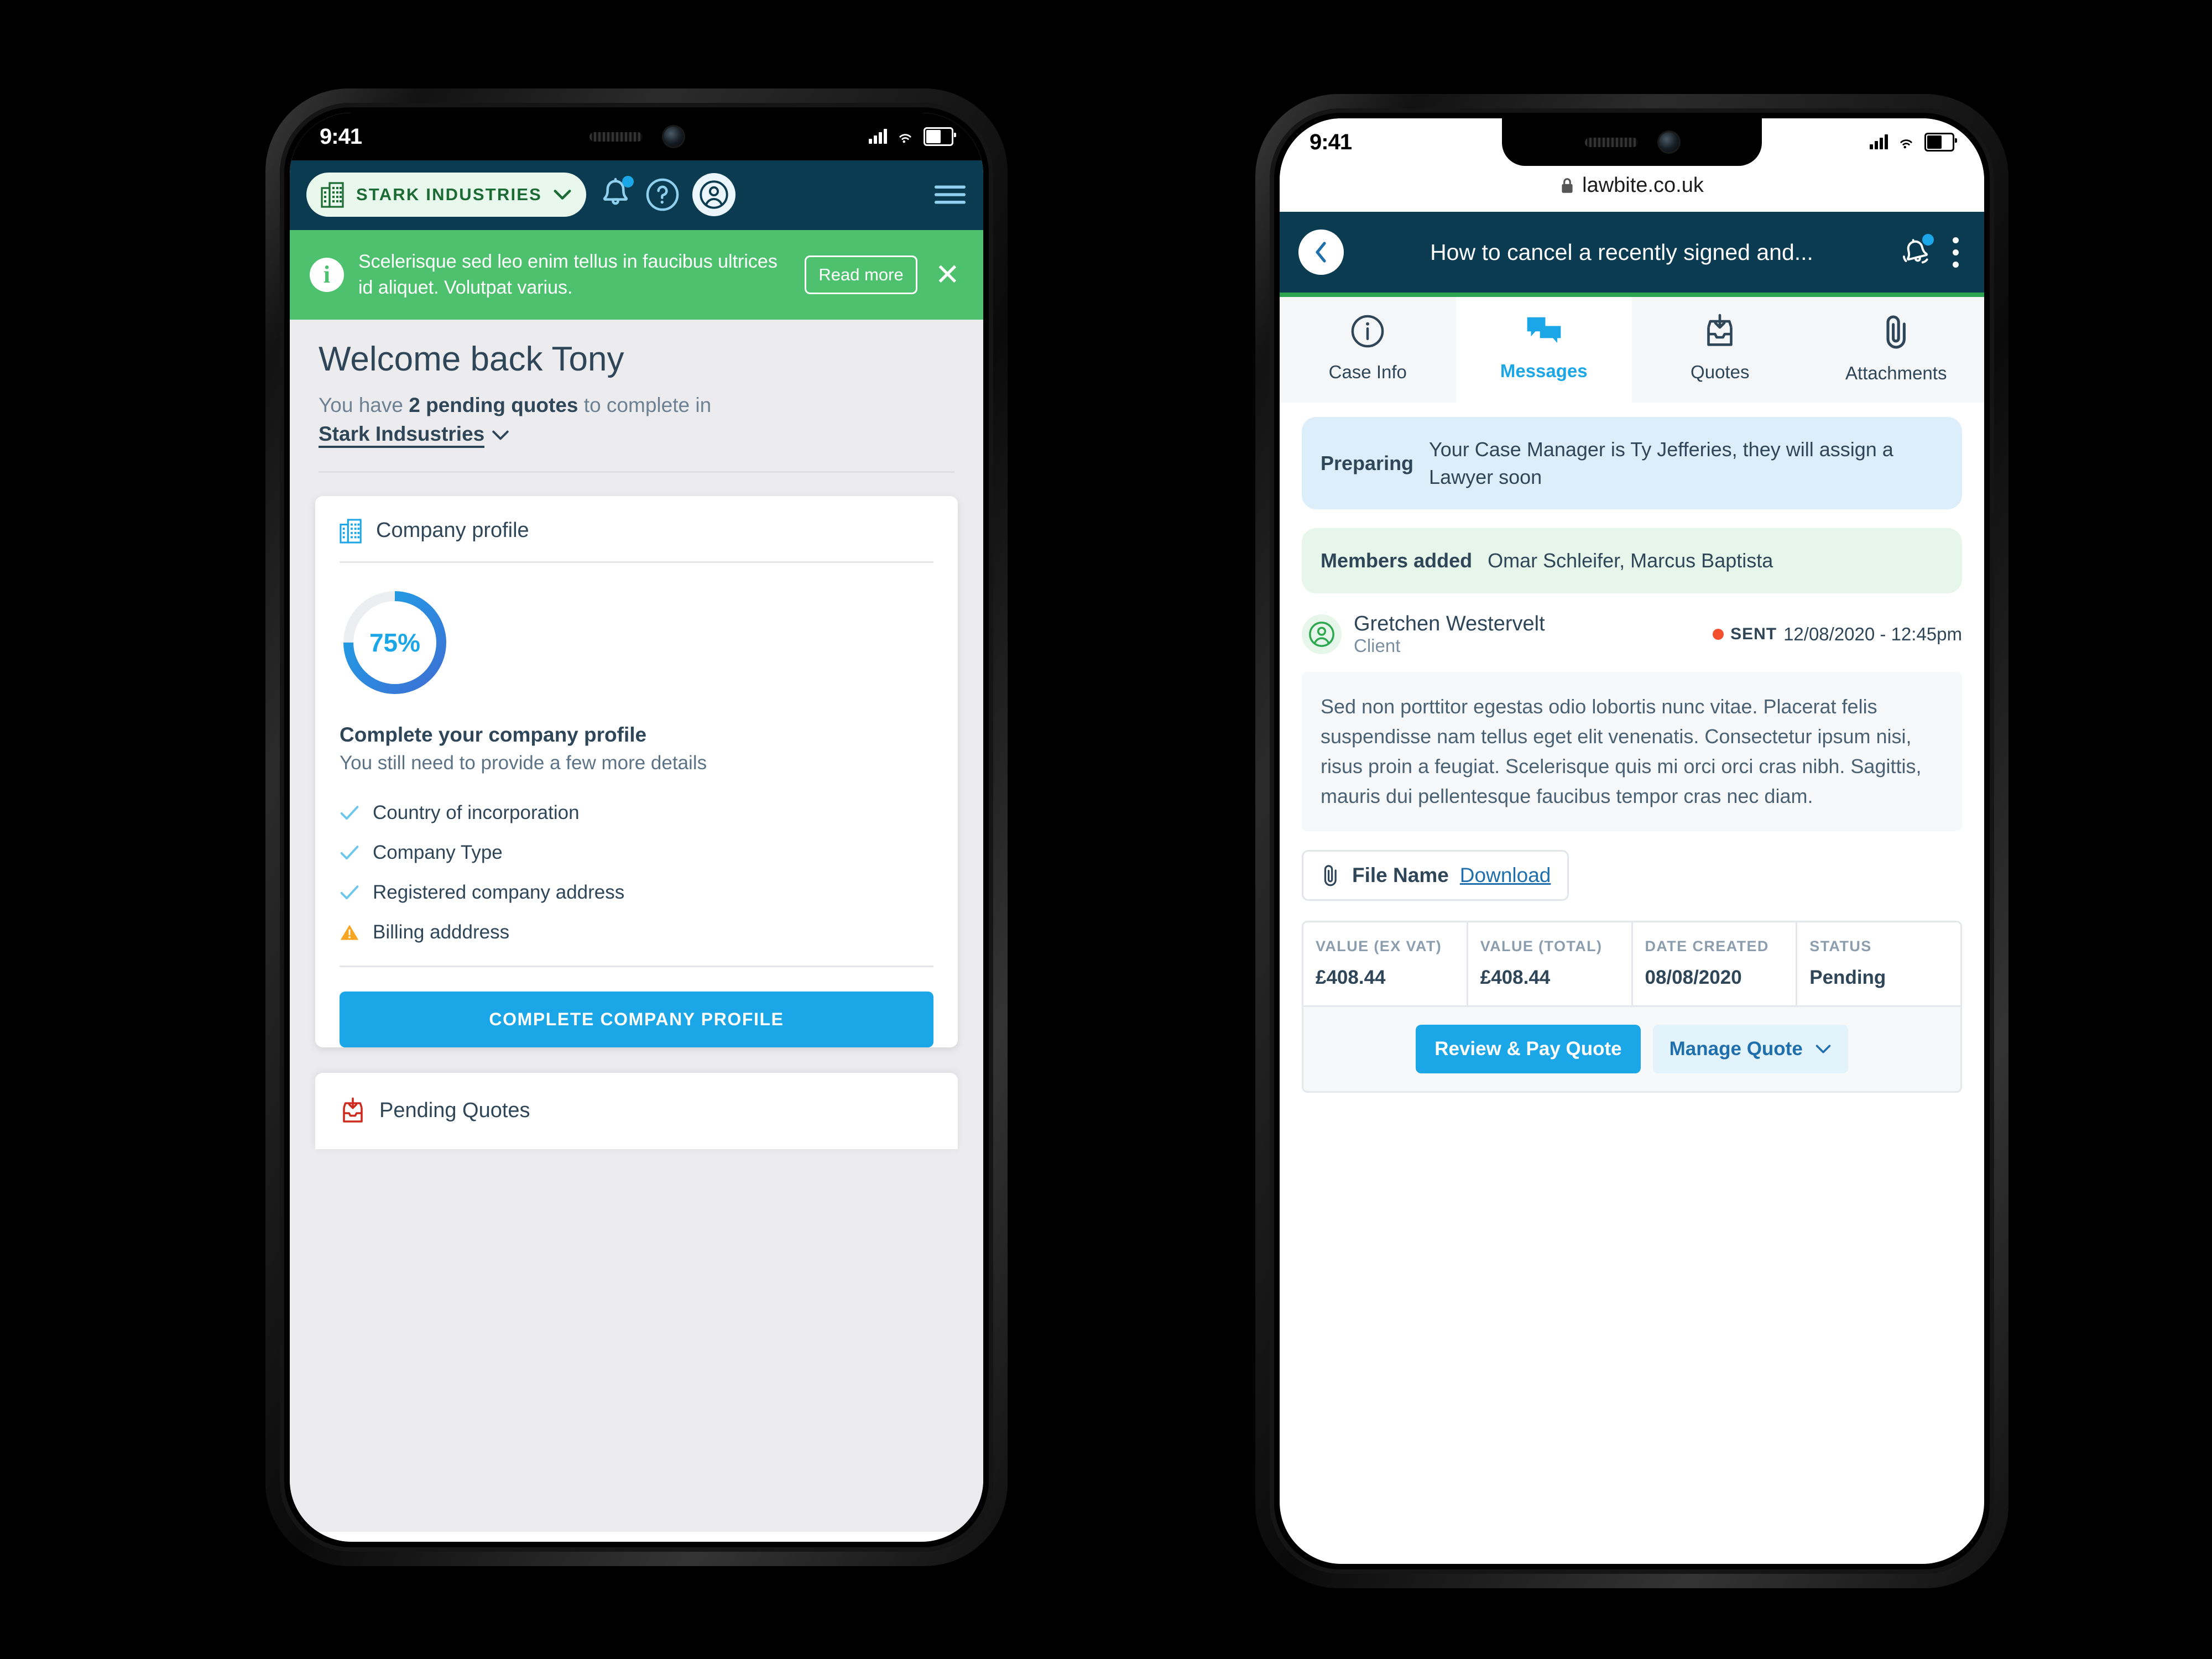  I want to click on manage-quote-label: Manage Quote, so click(1736, 1049).